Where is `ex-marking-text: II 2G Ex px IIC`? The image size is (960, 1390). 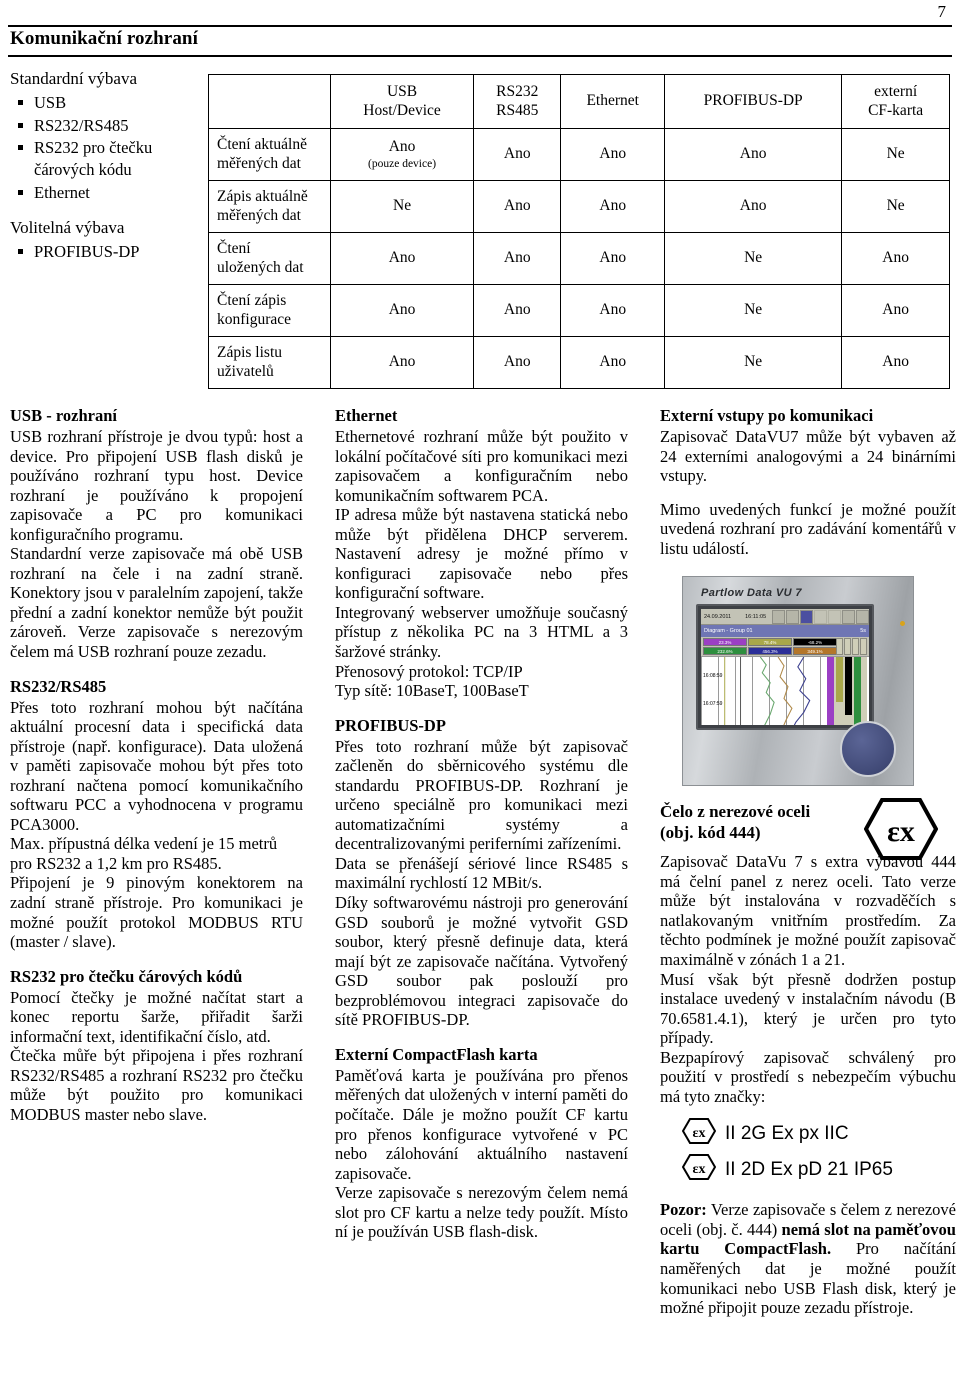
ex-marking-text: II 2G Ex px IIC is located at coordinates (787, 1134).